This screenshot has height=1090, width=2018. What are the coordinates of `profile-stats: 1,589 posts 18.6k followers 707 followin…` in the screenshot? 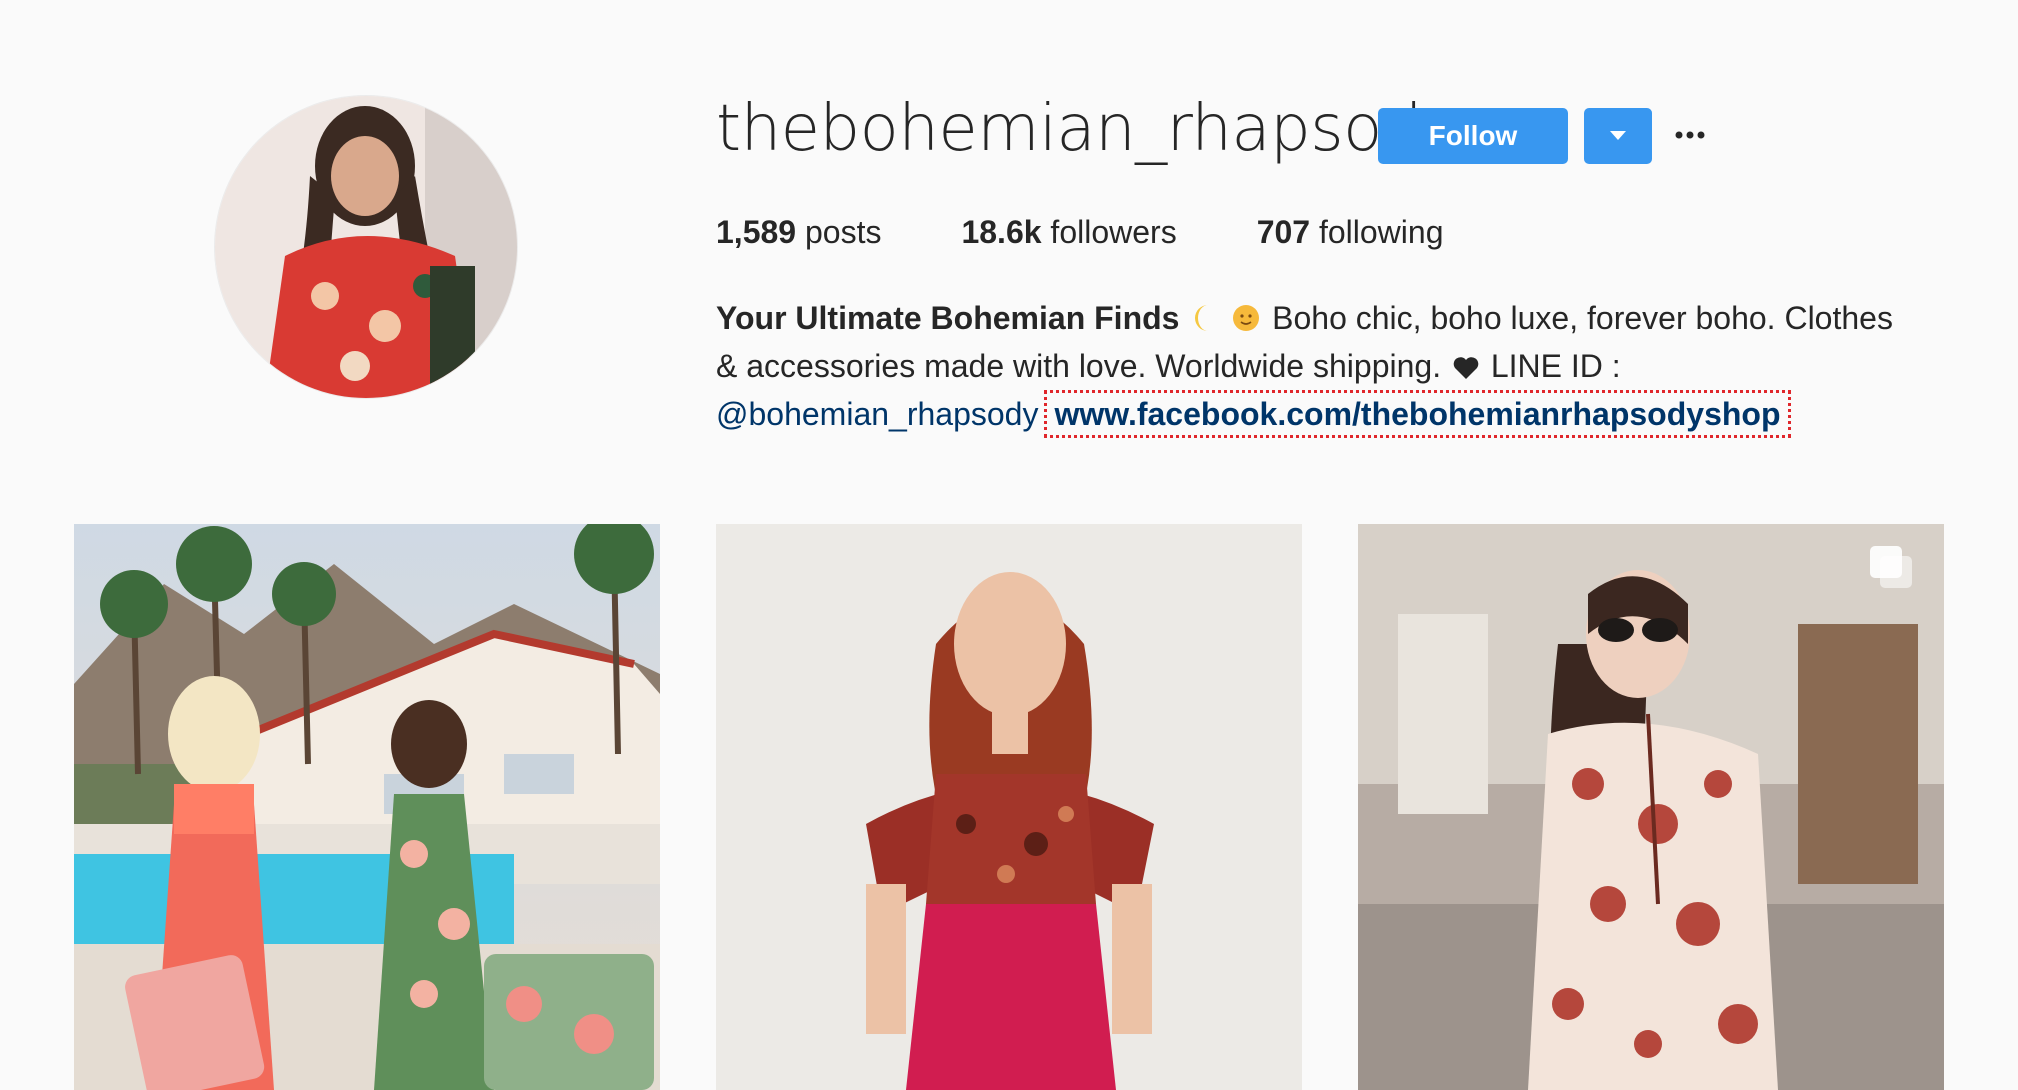 It's located at (1119, 232).